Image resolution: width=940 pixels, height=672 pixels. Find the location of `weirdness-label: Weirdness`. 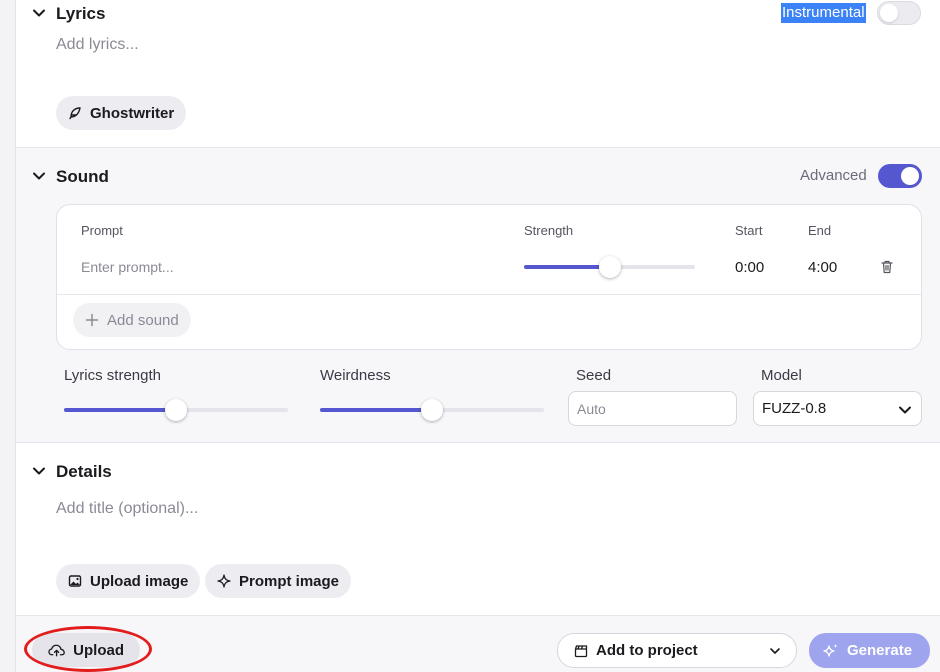

weirdness-label: Weirdness is located at coordinates (355, 375).